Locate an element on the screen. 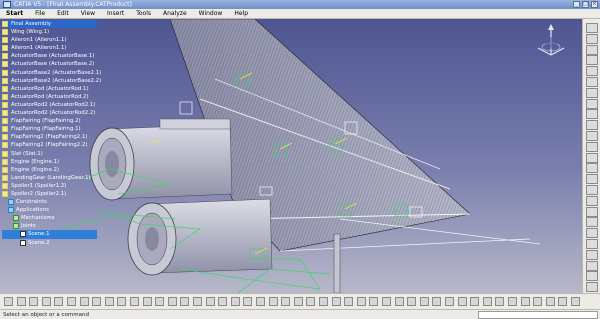 This screenshot has width=600, height=319. swap-visible-icon is located at coordinates (538, 301).